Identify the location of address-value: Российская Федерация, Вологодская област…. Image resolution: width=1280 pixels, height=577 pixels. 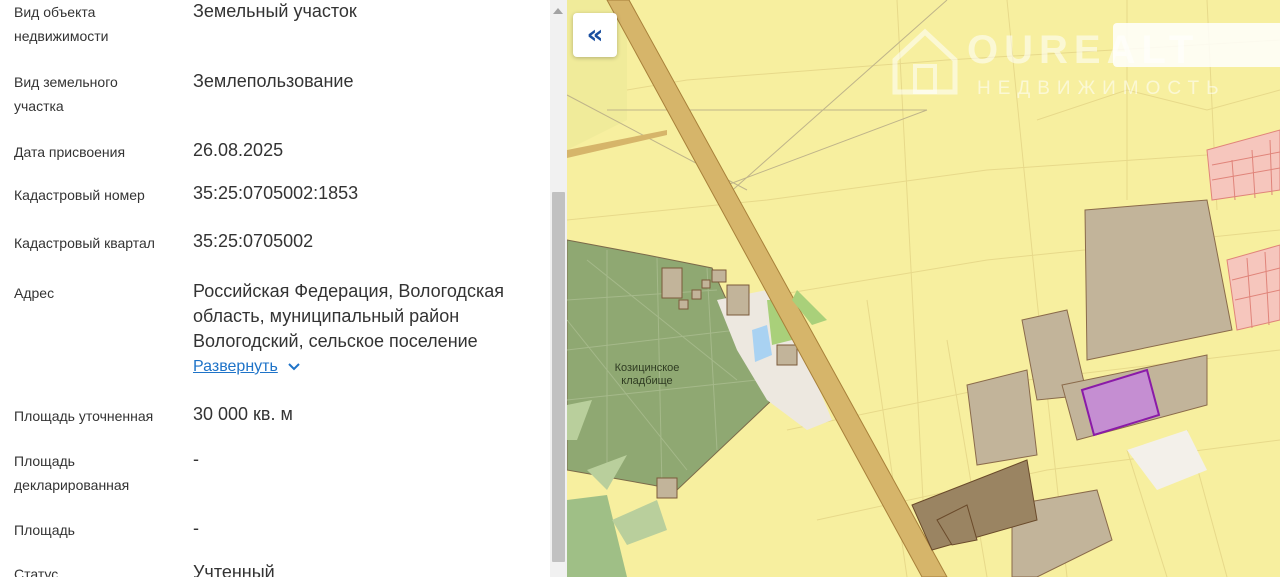
(348, 316).